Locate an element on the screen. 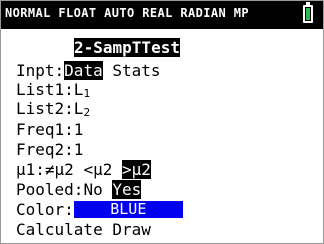  battery-level is located at coordinates (308, 14).